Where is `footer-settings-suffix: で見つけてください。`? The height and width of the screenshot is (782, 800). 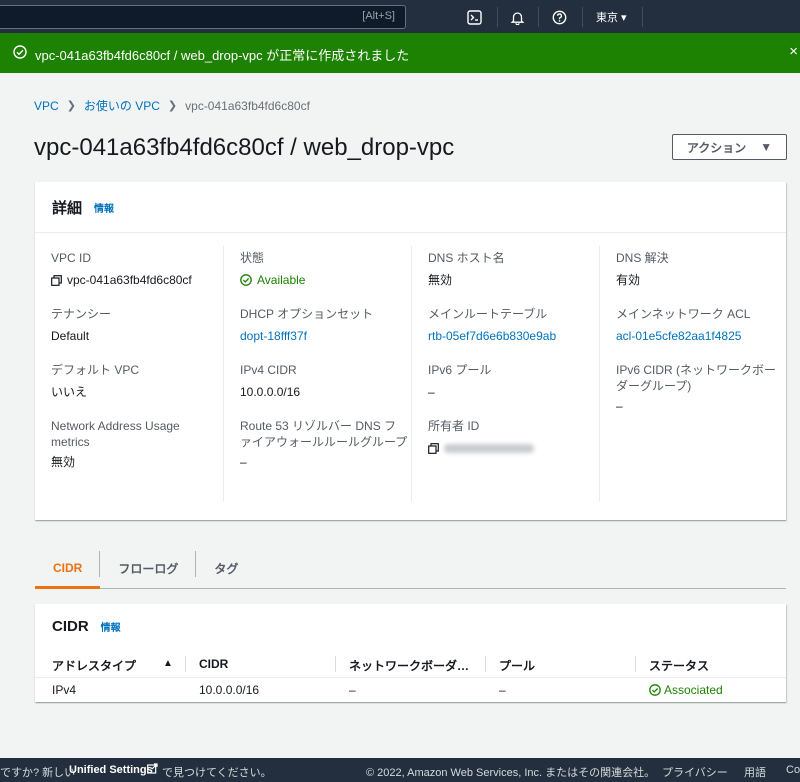 footer-settings-suffix: で見つけてください。 is located at coordinates (217, 773).